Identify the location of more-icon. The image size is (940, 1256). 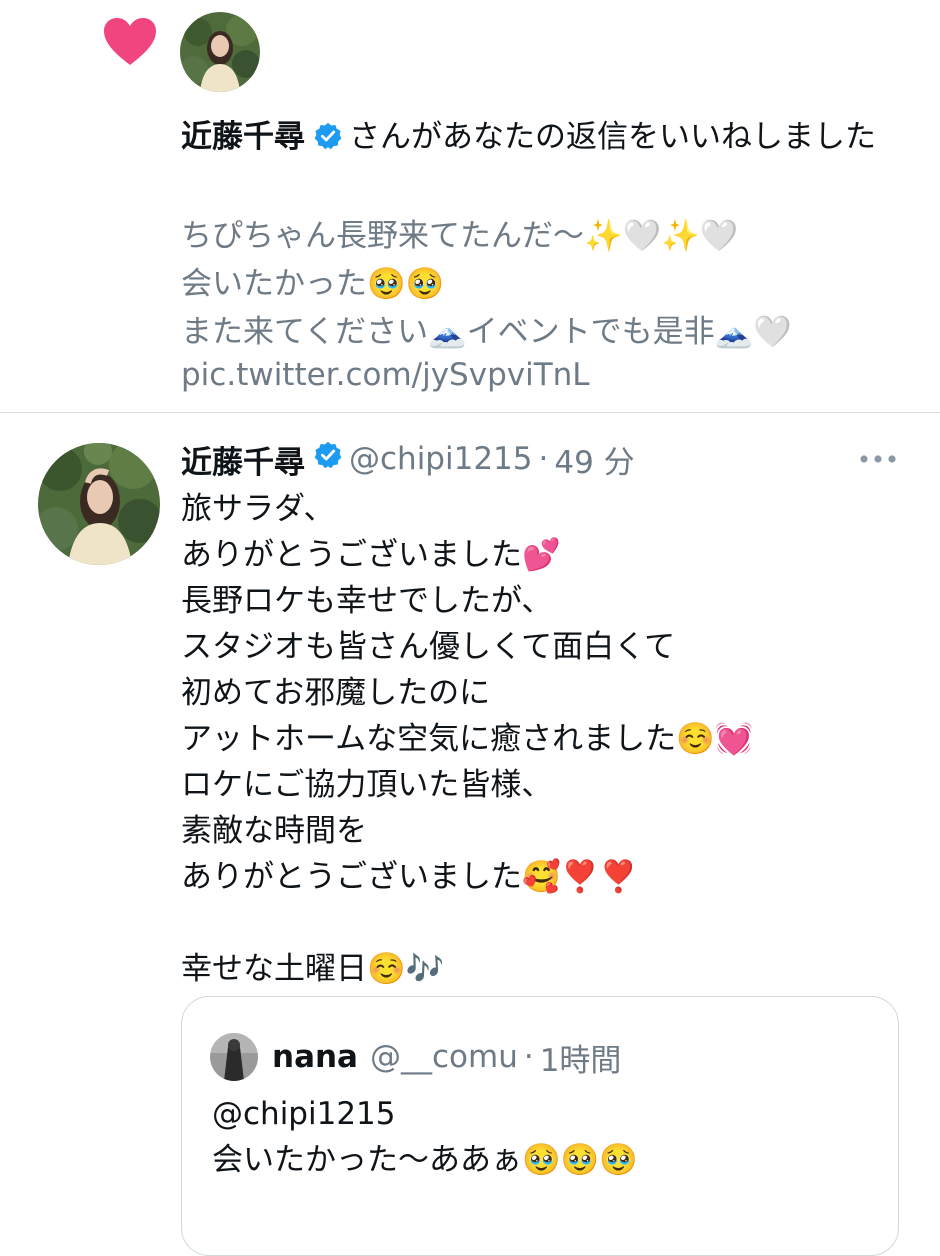
(878, 459).